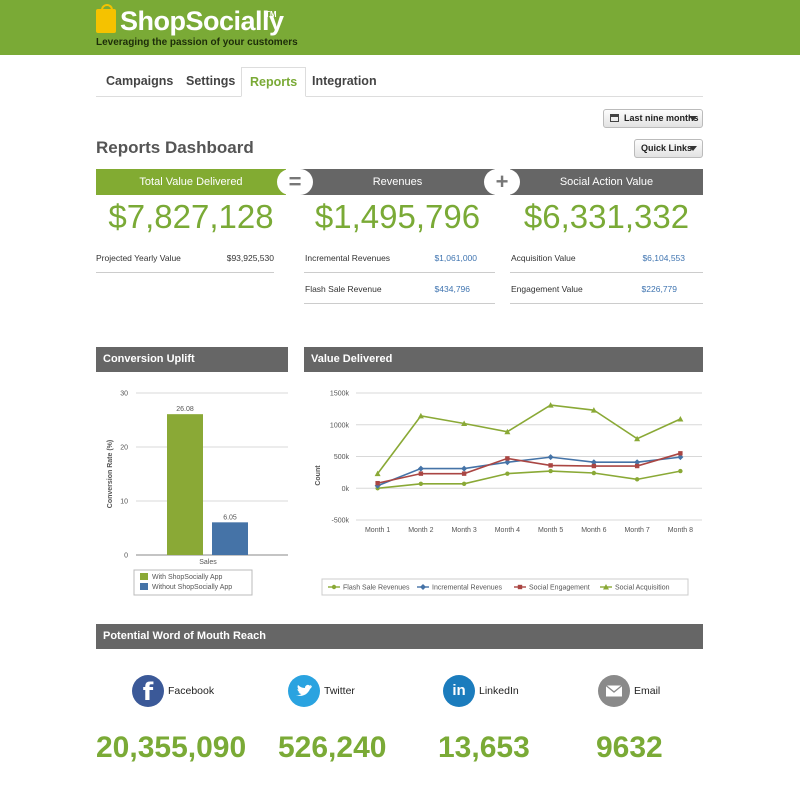 The image size is (800, 800). What do you see at coordinates (559, 588) in the screenshot?
I see `legend-label: Social Engagement` at bounding box center [559, 588].